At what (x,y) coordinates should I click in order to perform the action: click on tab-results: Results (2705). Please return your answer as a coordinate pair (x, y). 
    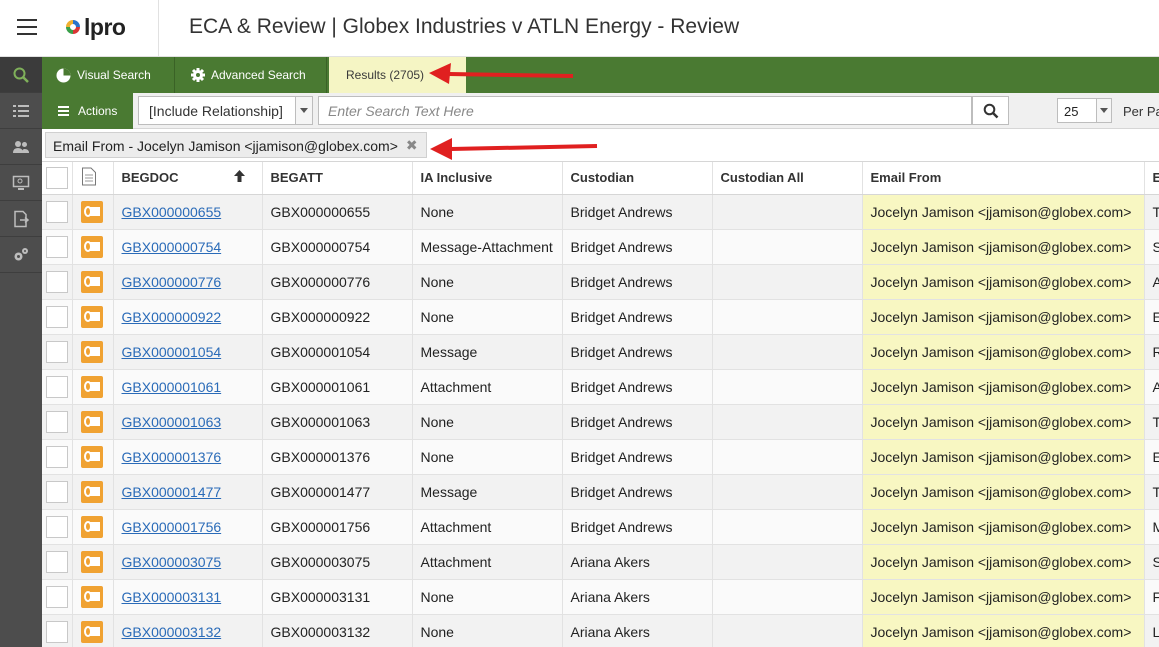
    Looking at the image, I should click on (397, 75).